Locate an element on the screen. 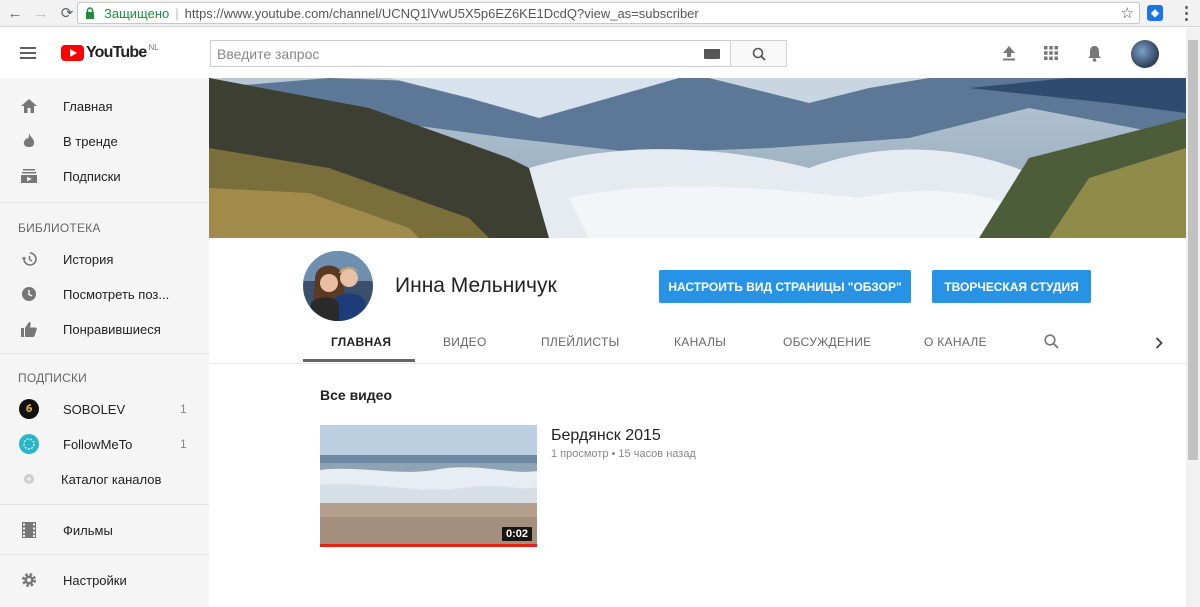 The image size is (1200, 607). customize-overview-button: НАСТРОИТЬ ВИД СТРАНИЦЫ "ОБЗОР" is located at coordinates (785, 286).